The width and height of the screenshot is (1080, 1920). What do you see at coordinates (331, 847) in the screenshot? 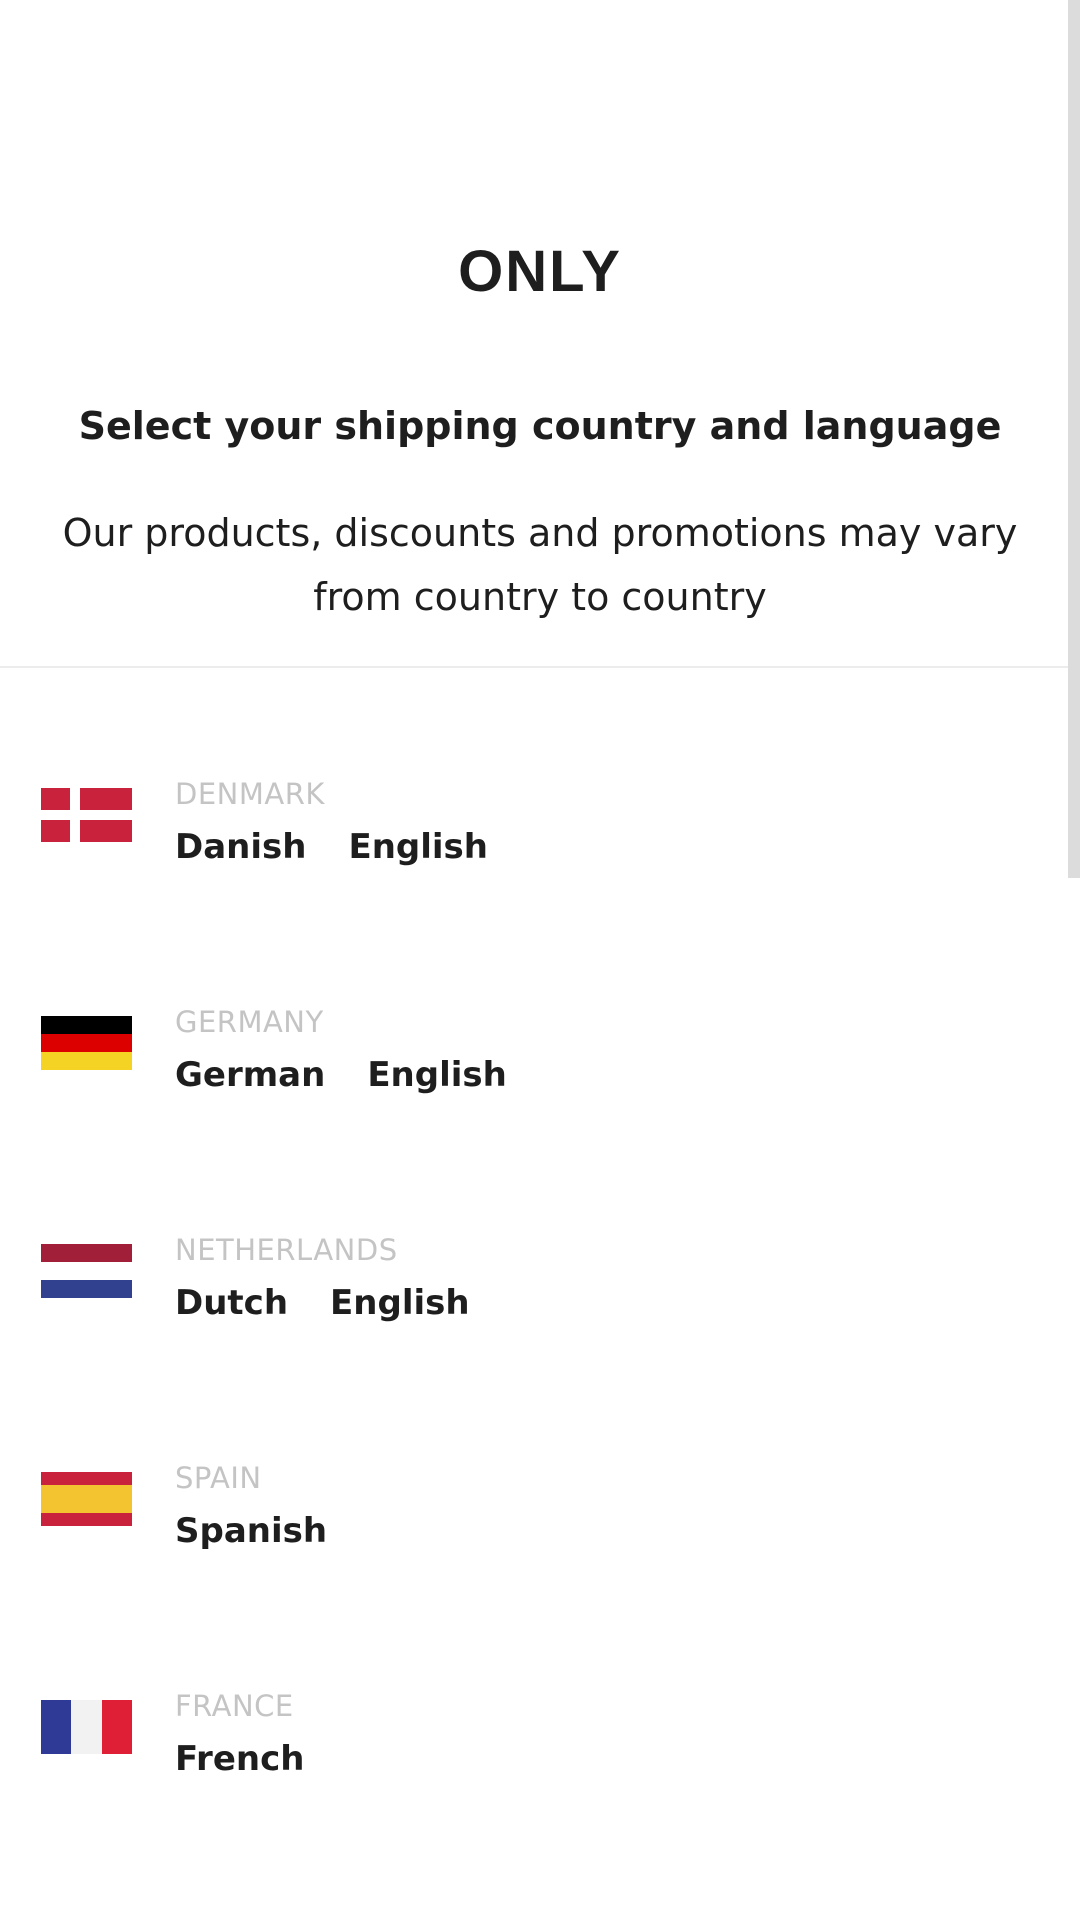
I see `language-options: Danish English` at bounding box center [331, 847].